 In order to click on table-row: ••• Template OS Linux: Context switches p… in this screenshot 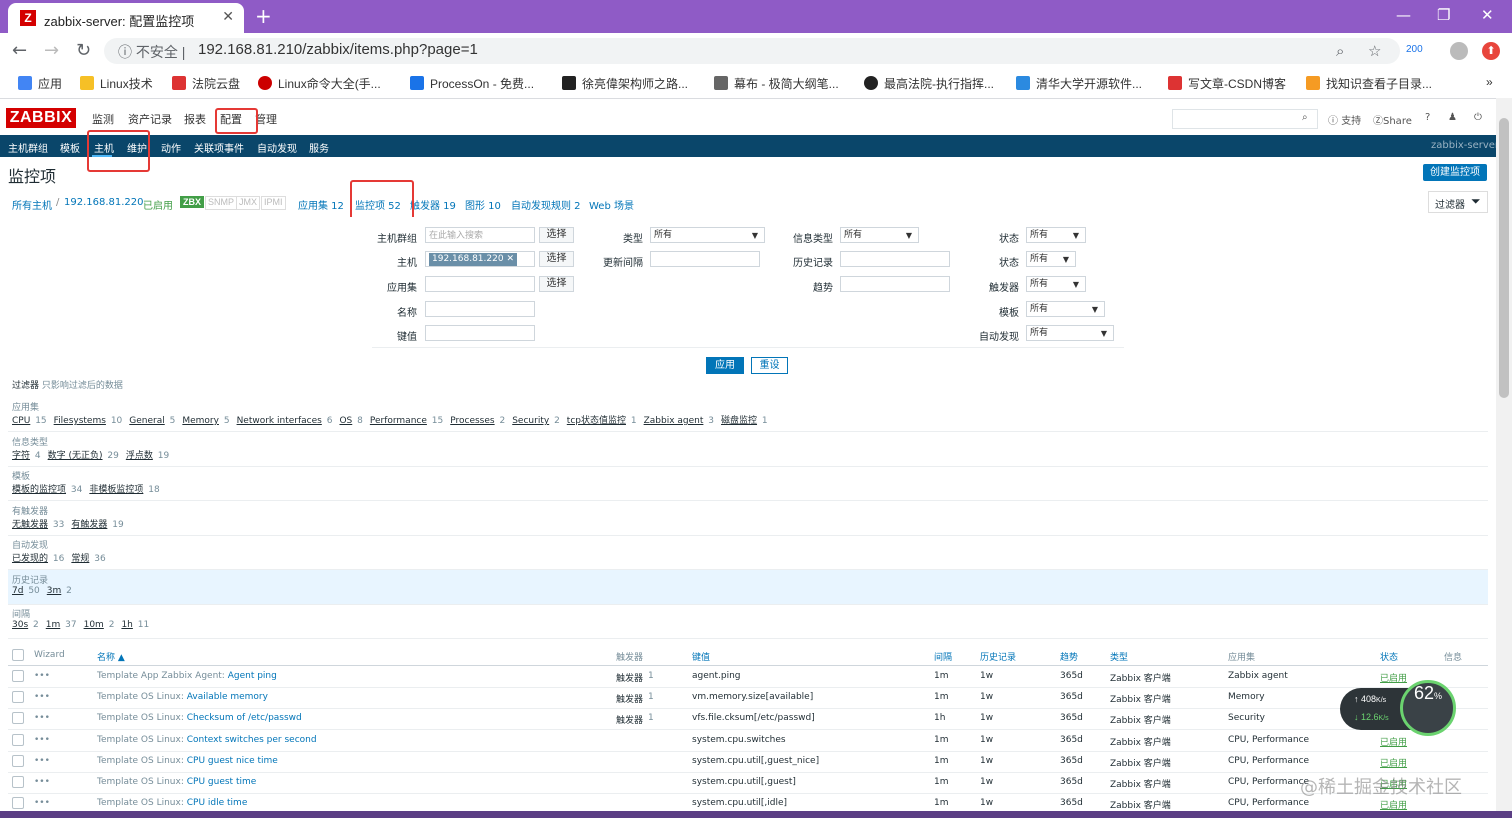, I will do `click(748, 741)`.